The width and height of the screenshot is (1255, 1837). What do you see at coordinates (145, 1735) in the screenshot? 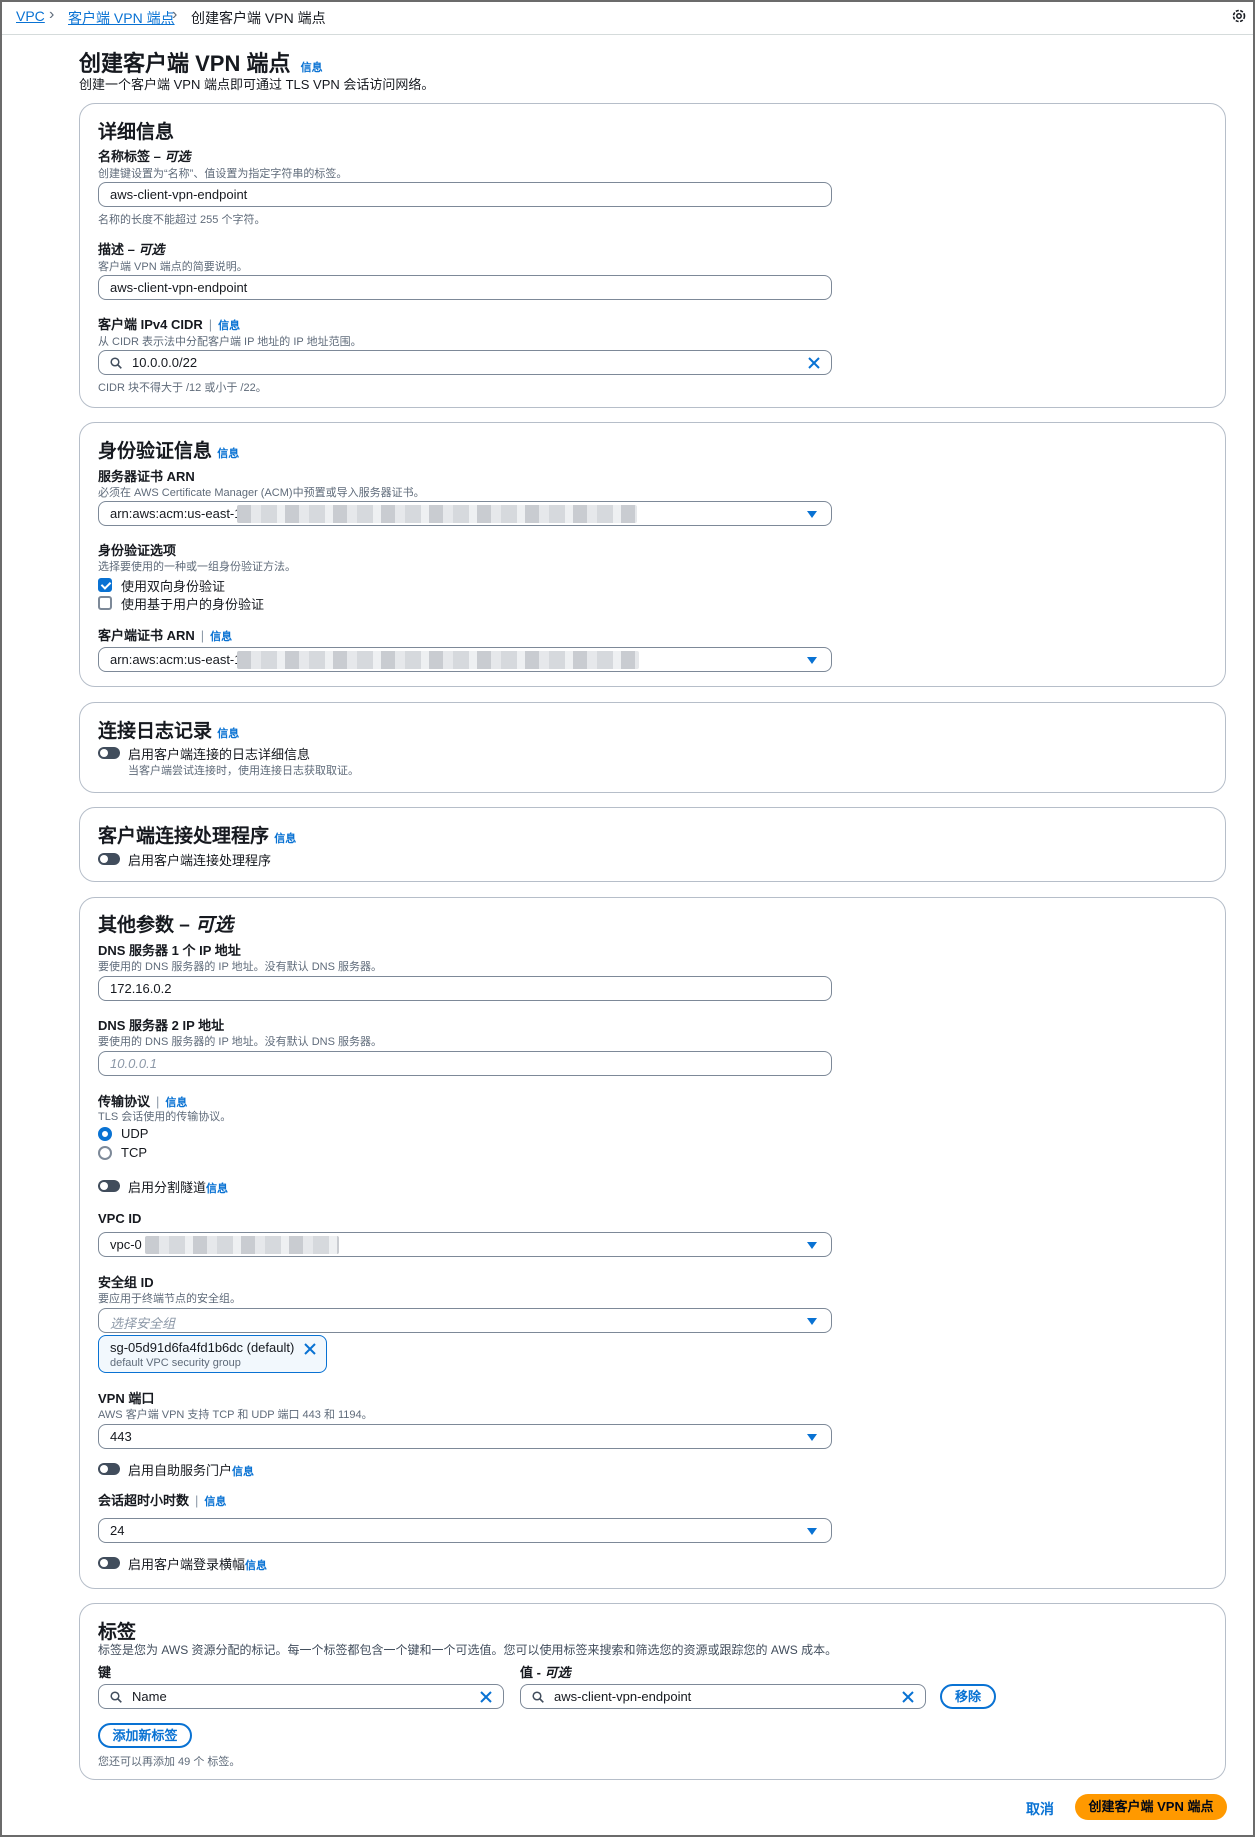
I see `add-tag-button: 添加新标签` at bounding box center [145, 1735].